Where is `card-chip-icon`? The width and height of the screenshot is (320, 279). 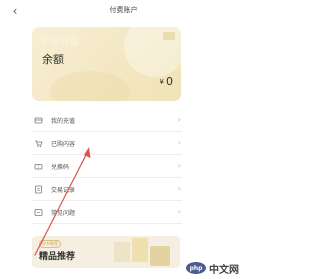
card-chip-icon is located at coordinates (169, 36).